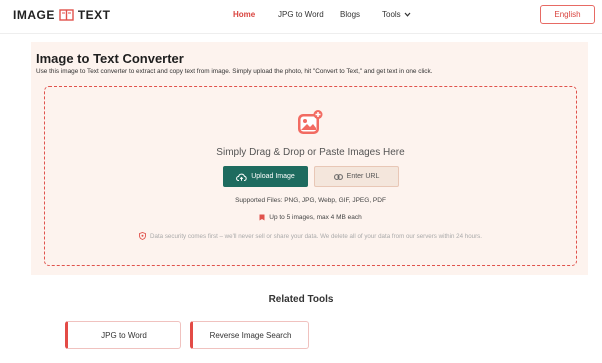  I want to click on related-tools-title: Related Tools, so click(301, 299).